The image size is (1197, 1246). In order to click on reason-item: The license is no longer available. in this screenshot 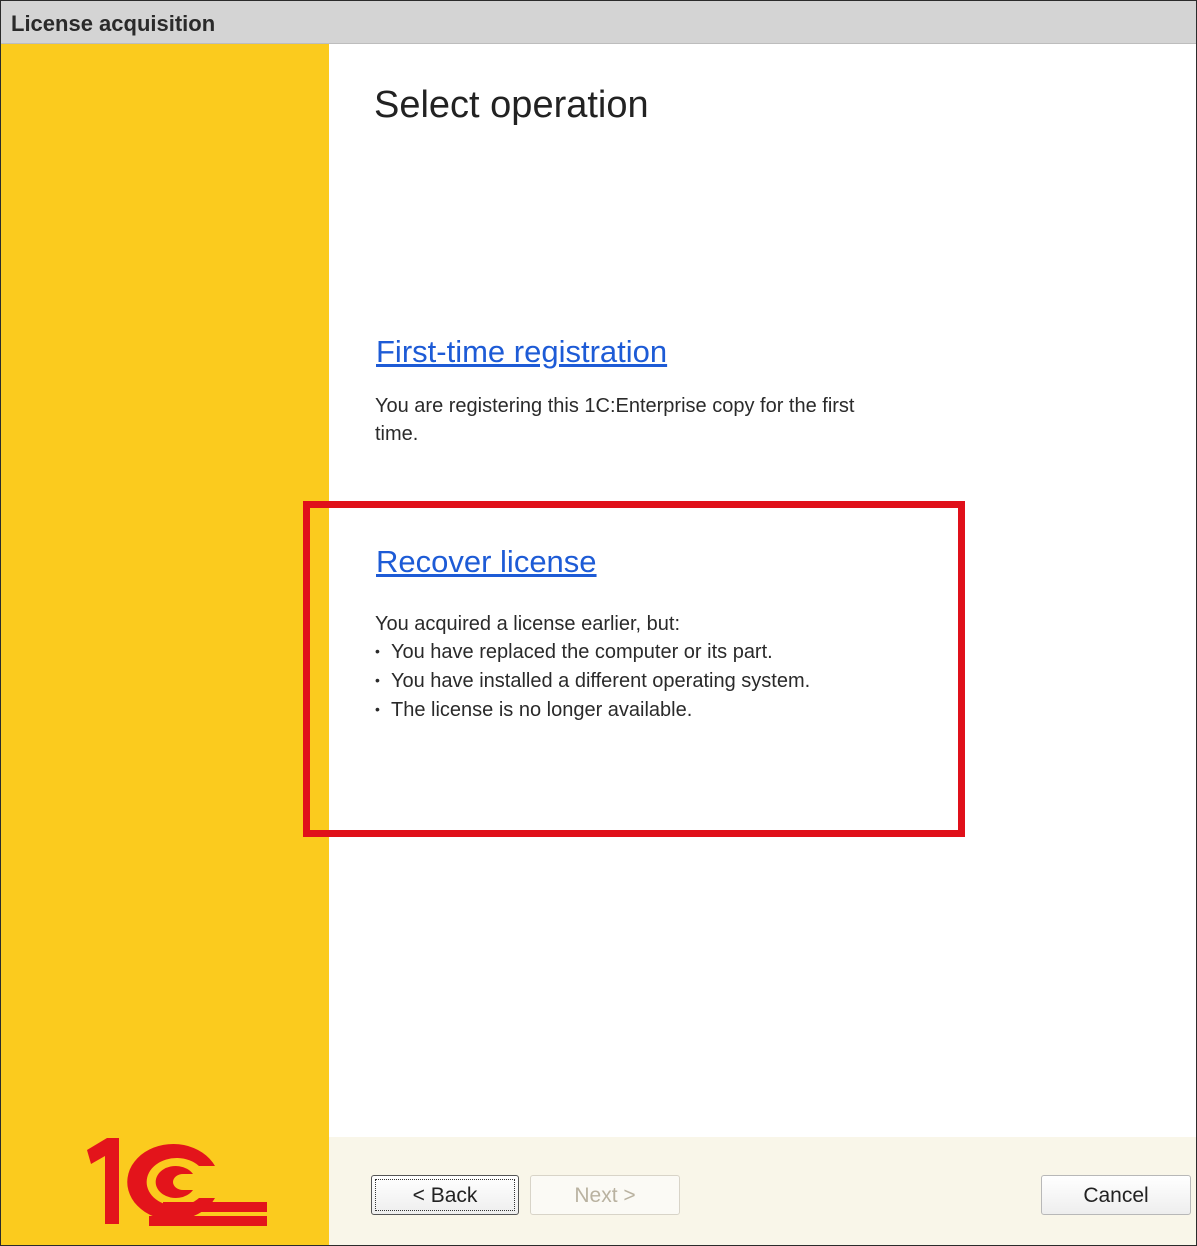, I will do `click(635, 710)`.